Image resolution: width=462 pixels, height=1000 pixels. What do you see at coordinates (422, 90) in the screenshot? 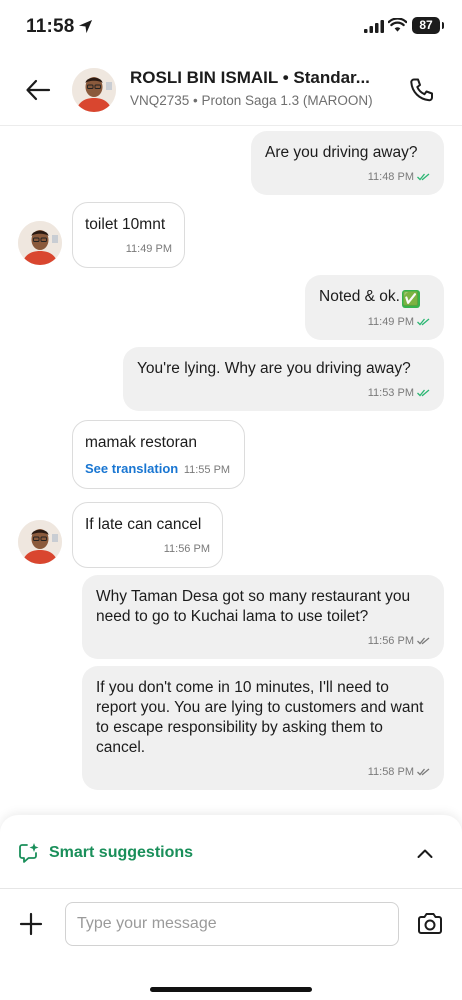
I see `phone-call-icon` at bounding box center [422, 90].